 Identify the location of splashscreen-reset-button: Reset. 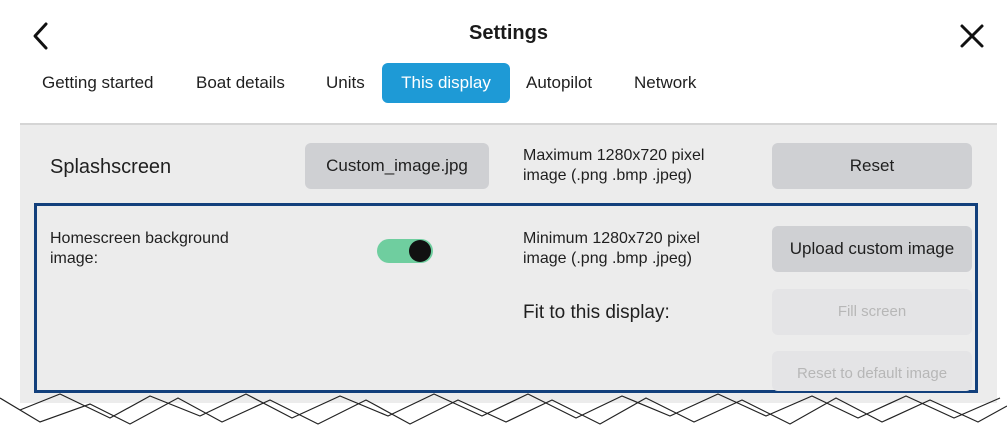
(872, 166).